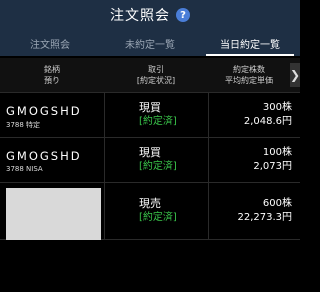 The image size is (320, 292). Describe the element at coordinates (140, 16) in the screenshot. I see `page-title: 注文照会` at that location.